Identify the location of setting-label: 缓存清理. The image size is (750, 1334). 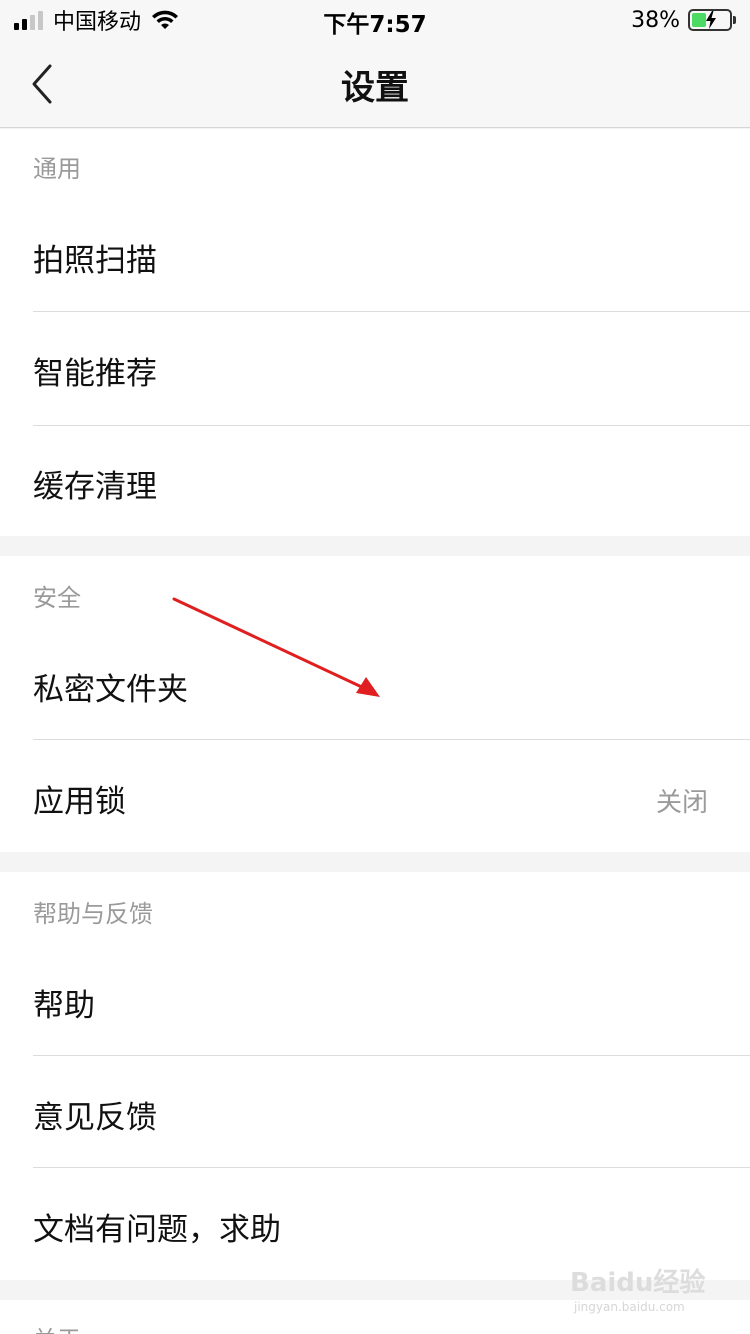
(95, 487).